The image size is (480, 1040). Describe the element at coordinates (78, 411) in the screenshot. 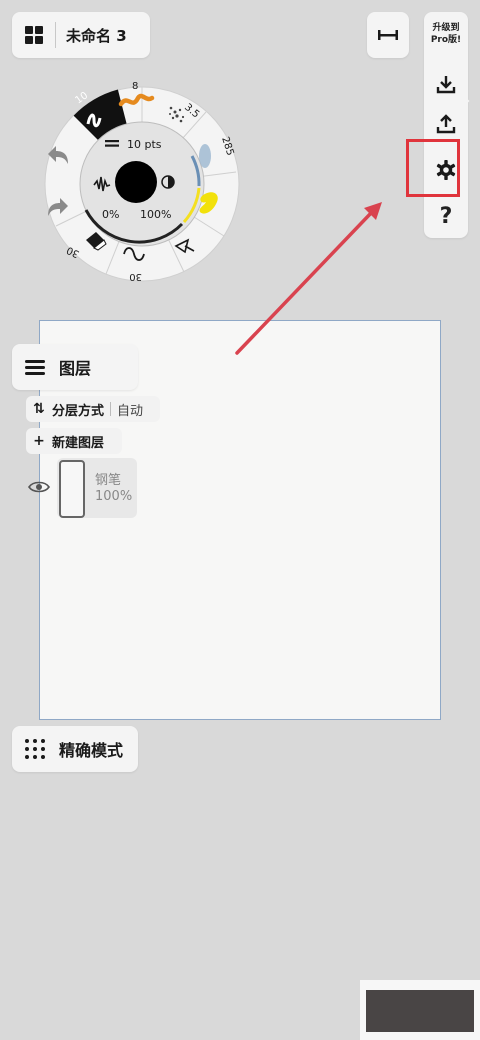

I see `sort-label: 分层方式` at that location.